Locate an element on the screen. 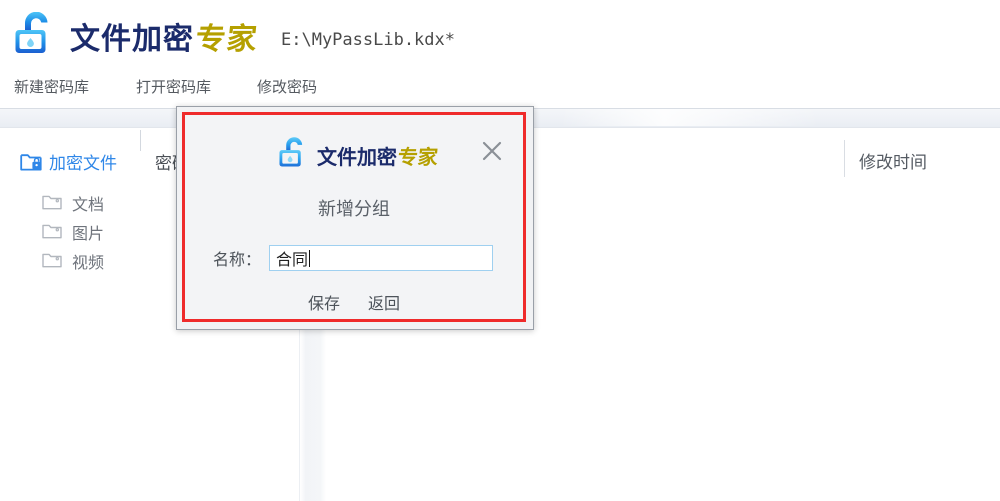 Image resolution: width=1000 pixels, height=501 pixels. dialog-brand-title: 文件加密 专家 is located at coordinates (378, 155).